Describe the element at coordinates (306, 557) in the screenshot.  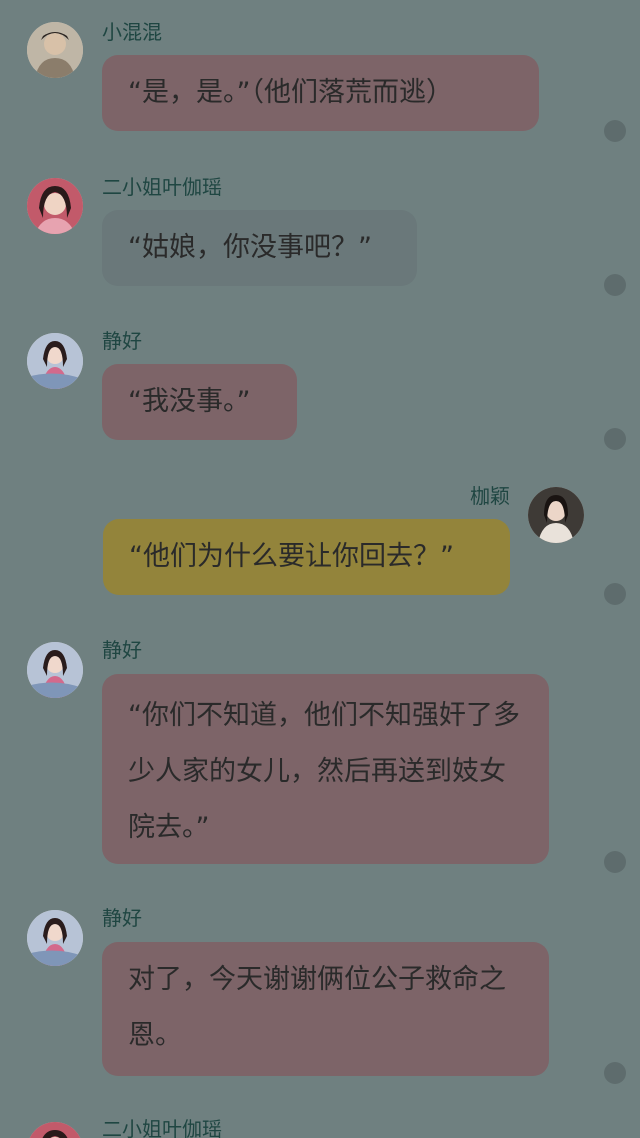
I see `message-bubble: “他们为什么要让你回去？”` at that location.